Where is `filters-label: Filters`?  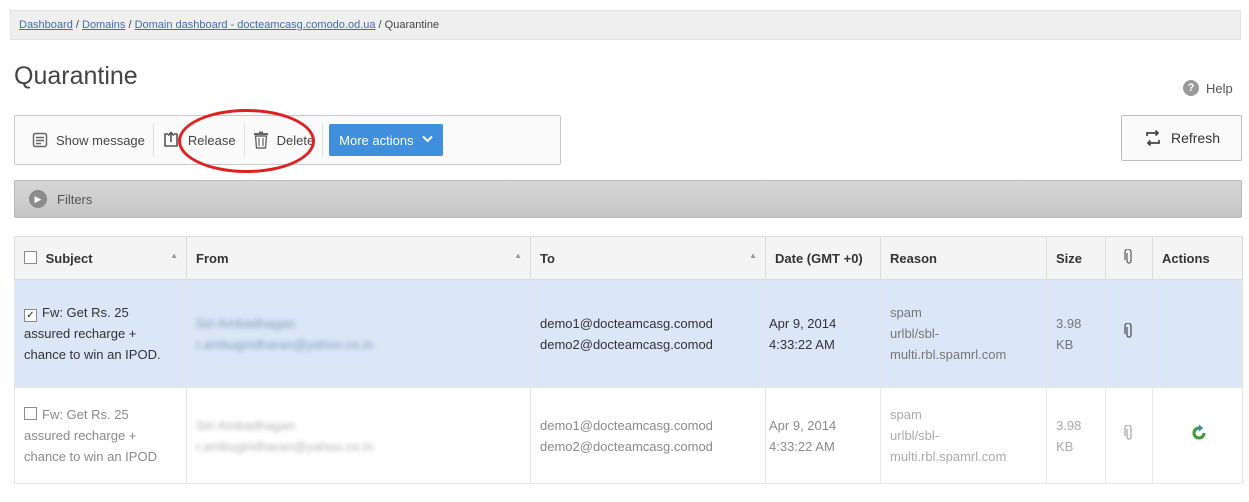 filters-label: Filters is located at coordinates (75, 199).